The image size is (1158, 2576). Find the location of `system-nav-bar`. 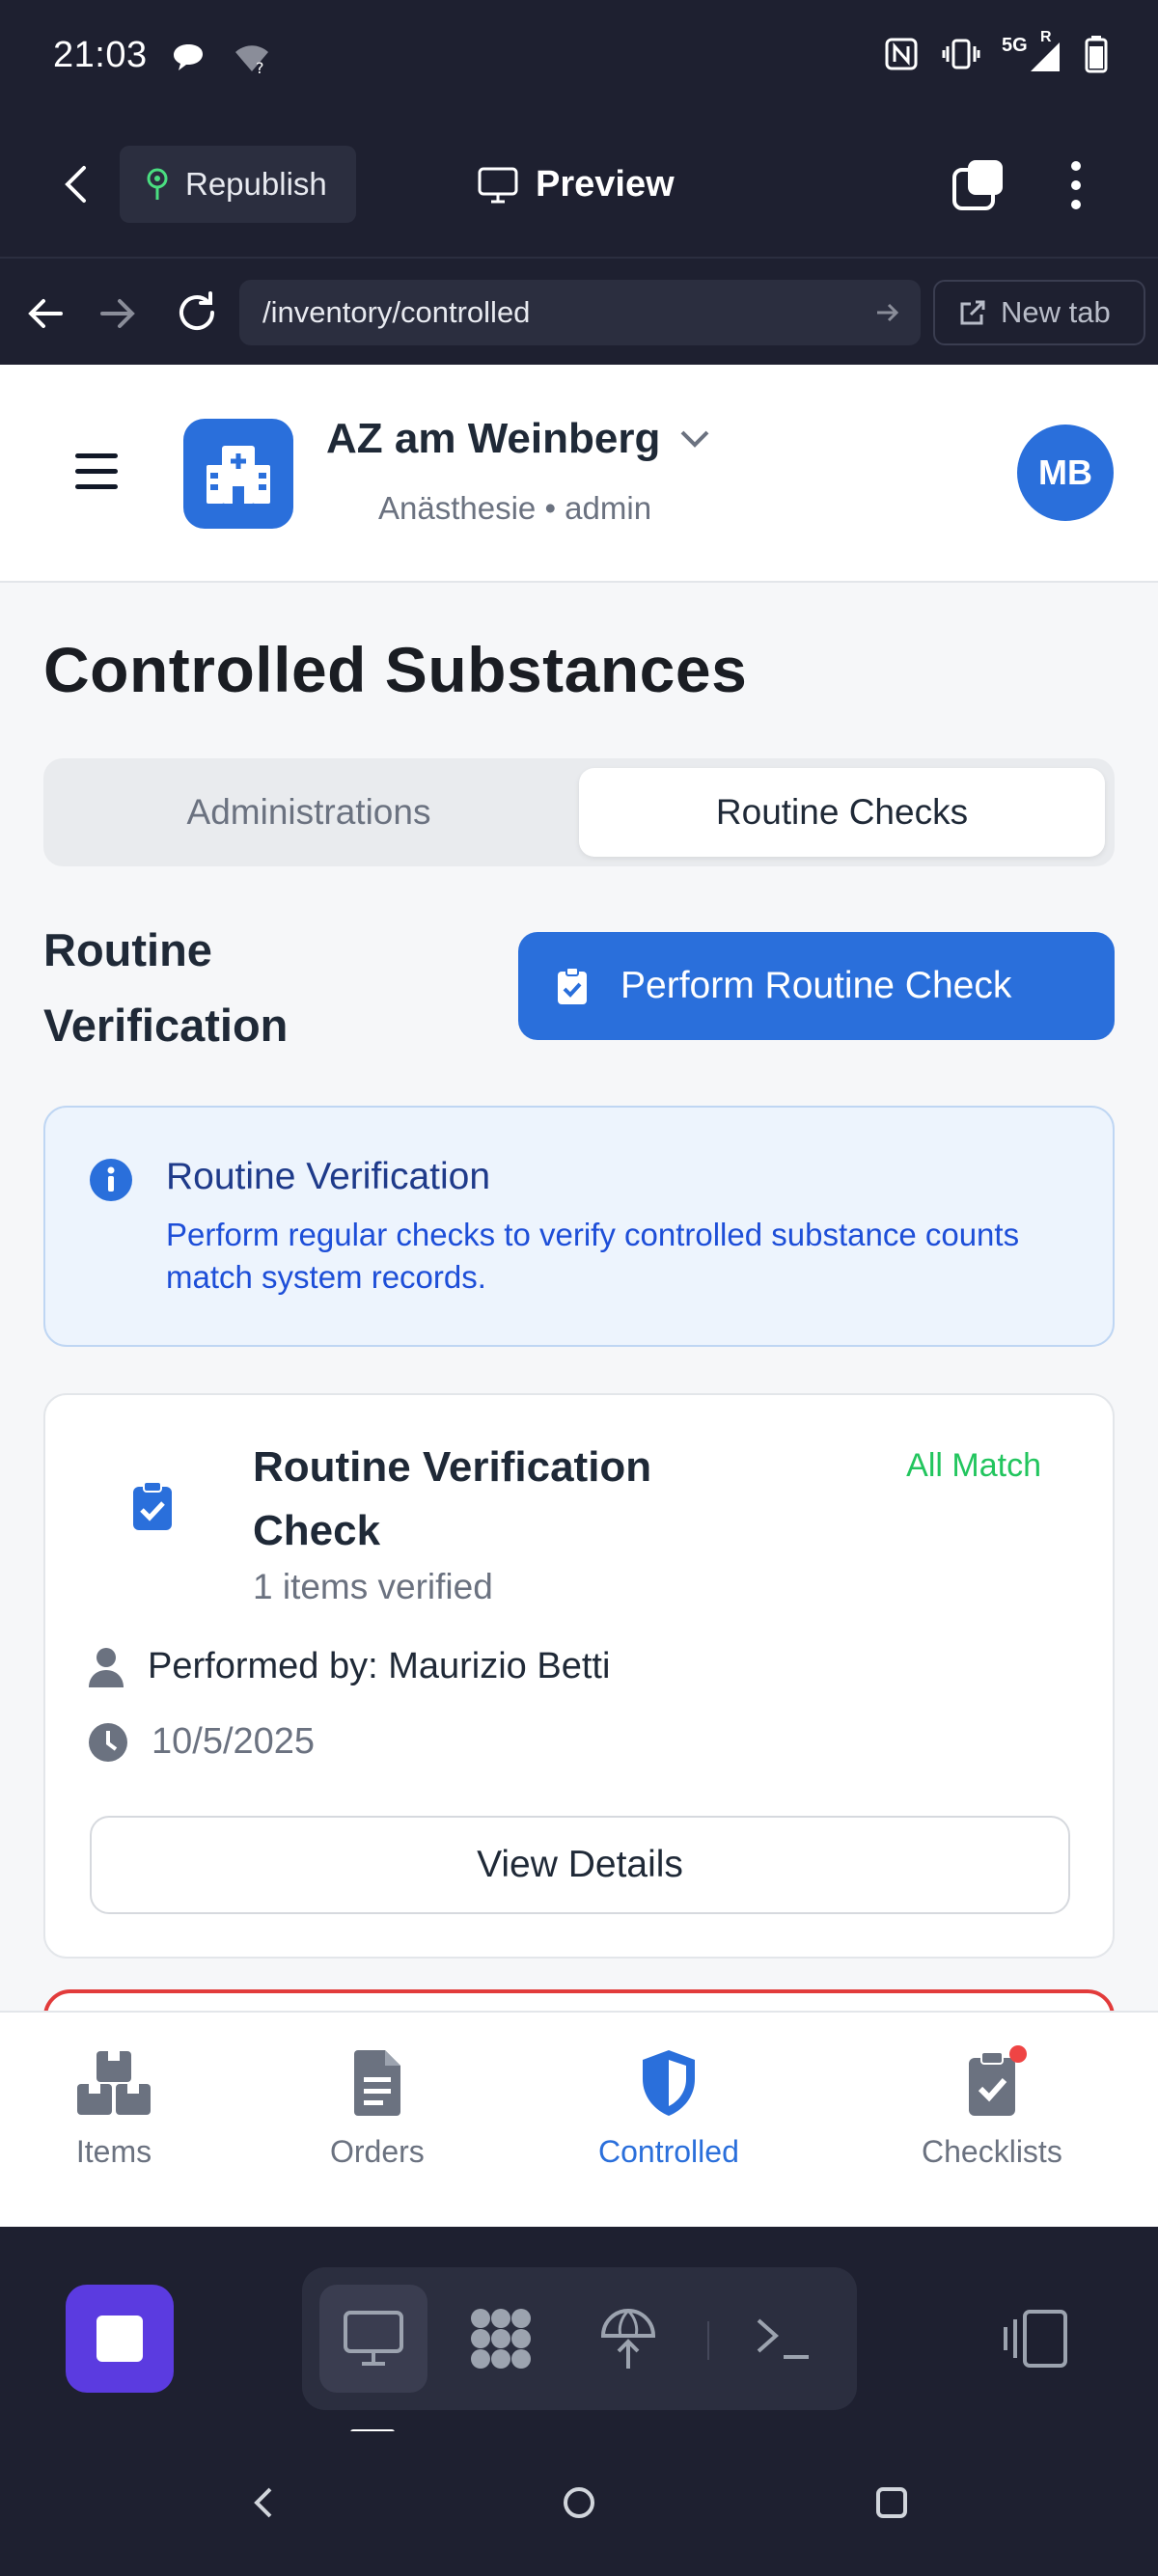

system-nav-bar is located at coordinates (579, 2503).